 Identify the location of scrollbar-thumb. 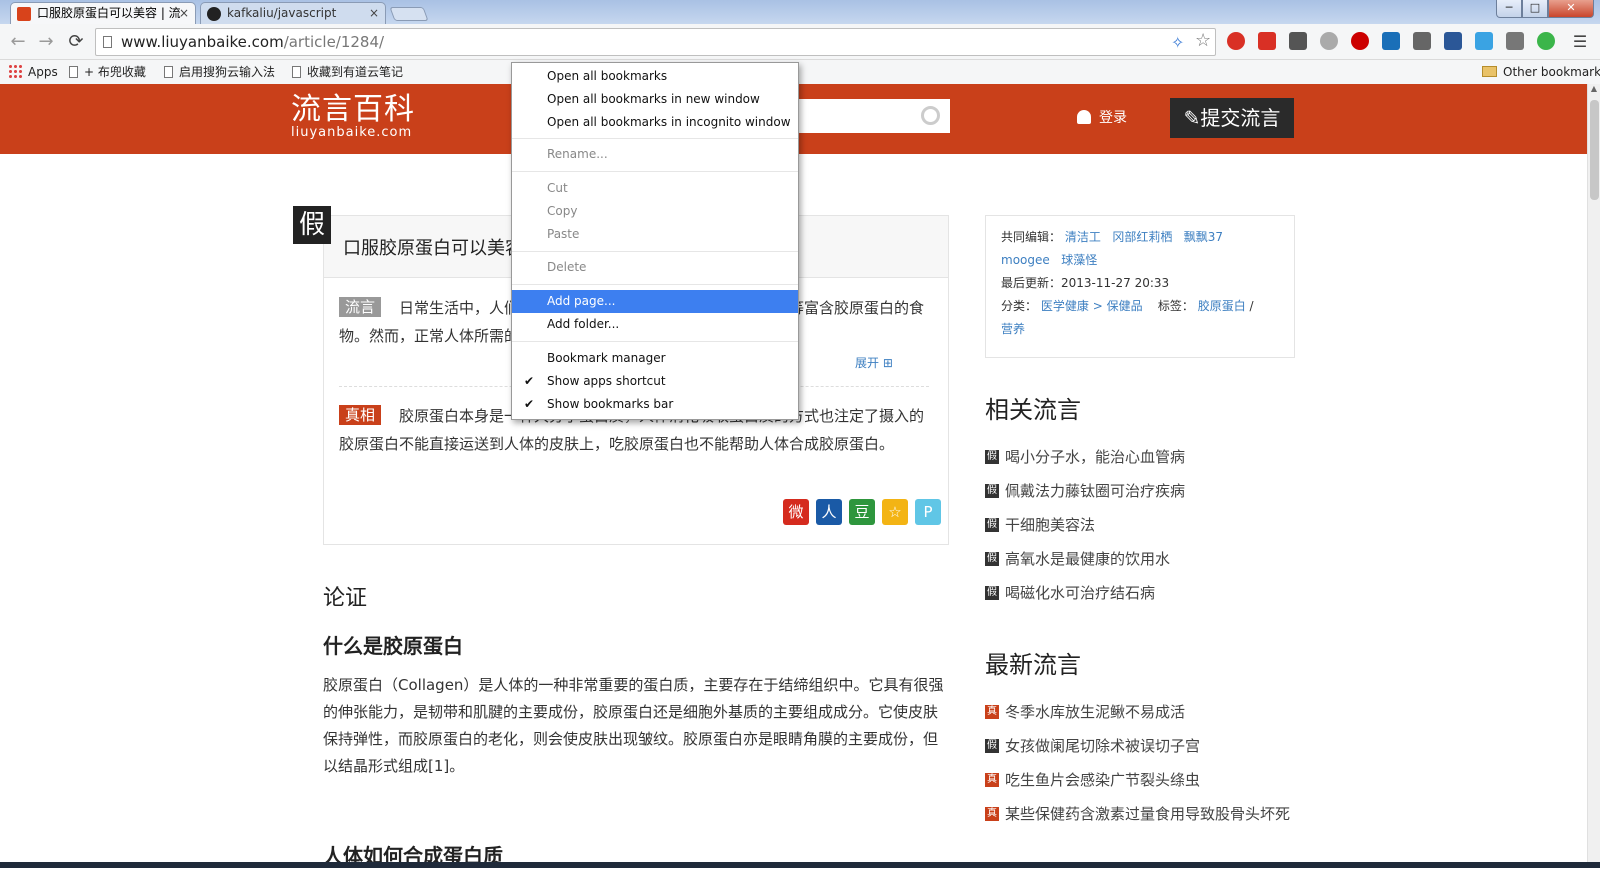
(1594, 150).